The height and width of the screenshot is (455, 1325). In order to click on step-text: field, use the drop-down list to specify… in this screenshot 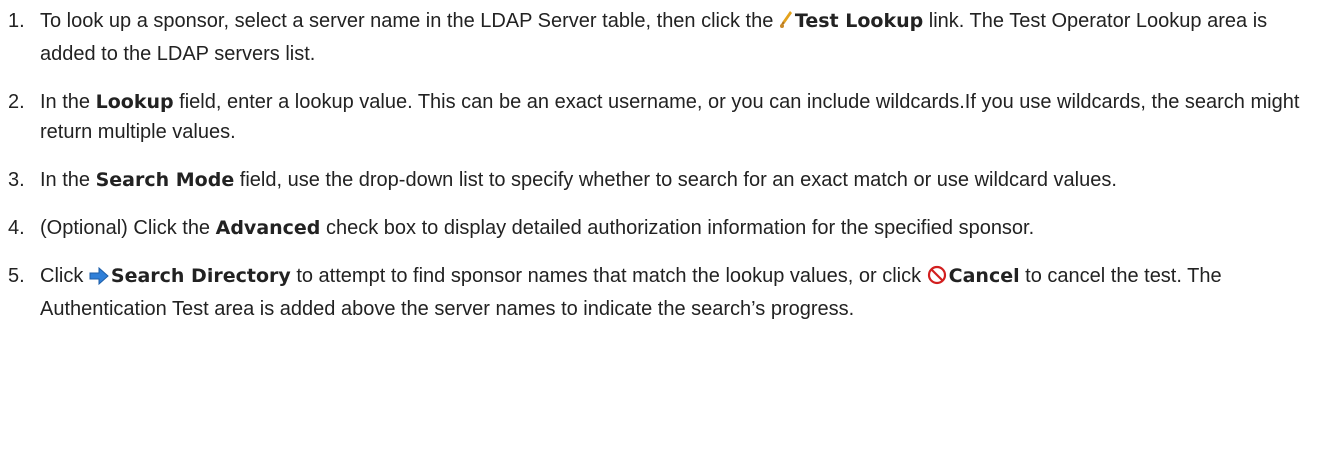, I will do `click(675, 180)`.